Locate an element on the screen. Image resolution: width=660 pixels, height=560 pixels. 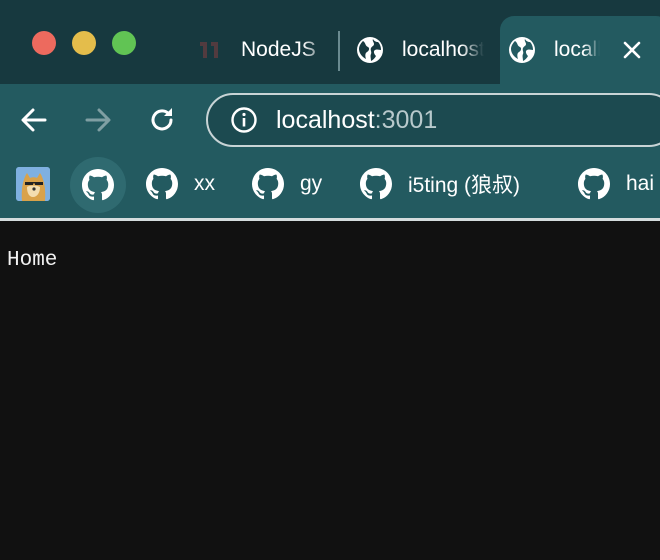
url-host: localhost is located at coordinates (325, 119).